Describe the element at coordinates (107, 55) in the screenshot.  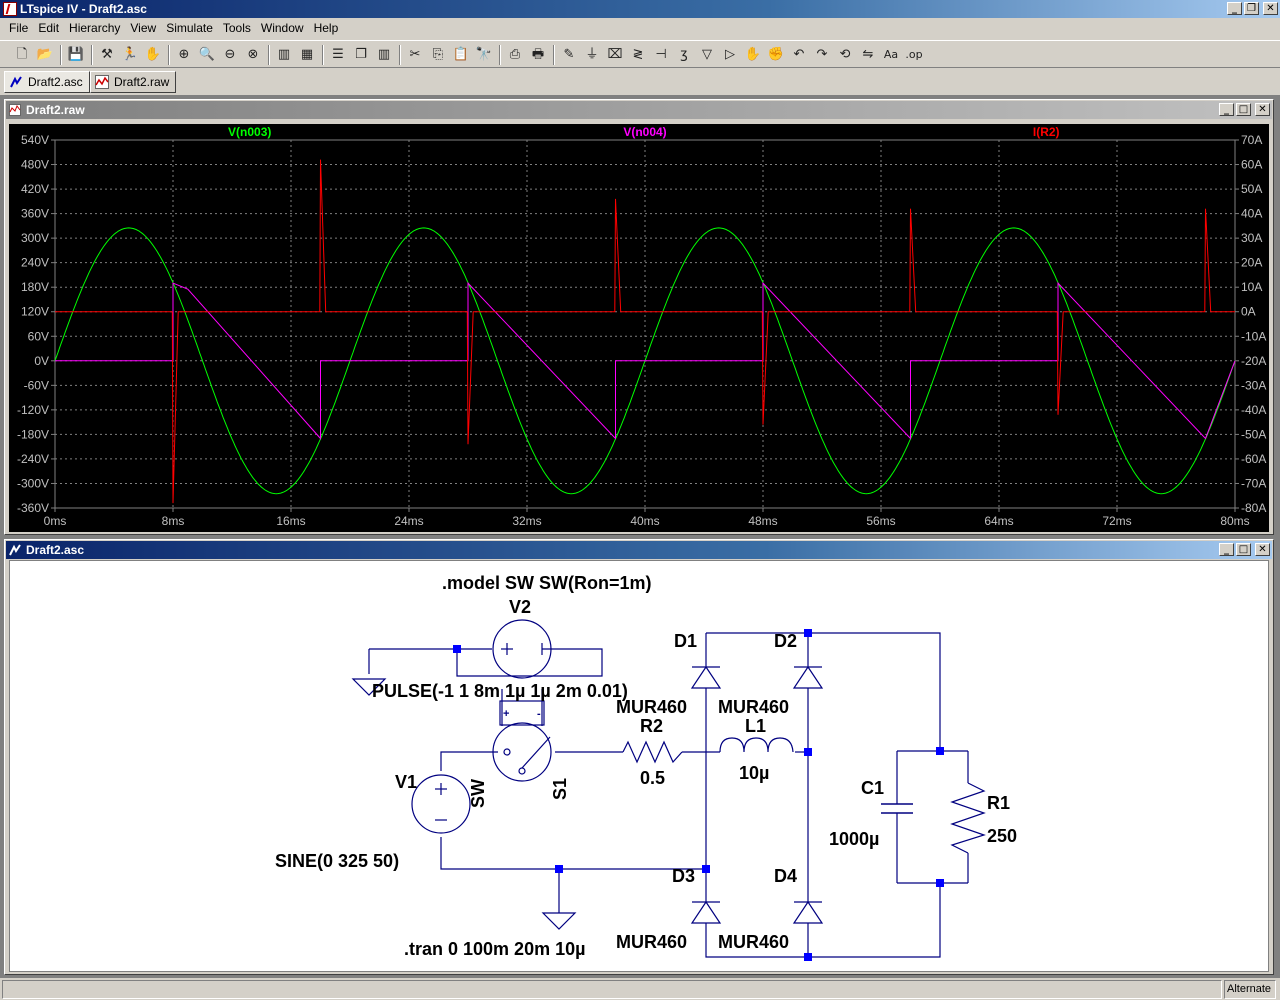
I see `control-panel-icon: ⚒` at that location.